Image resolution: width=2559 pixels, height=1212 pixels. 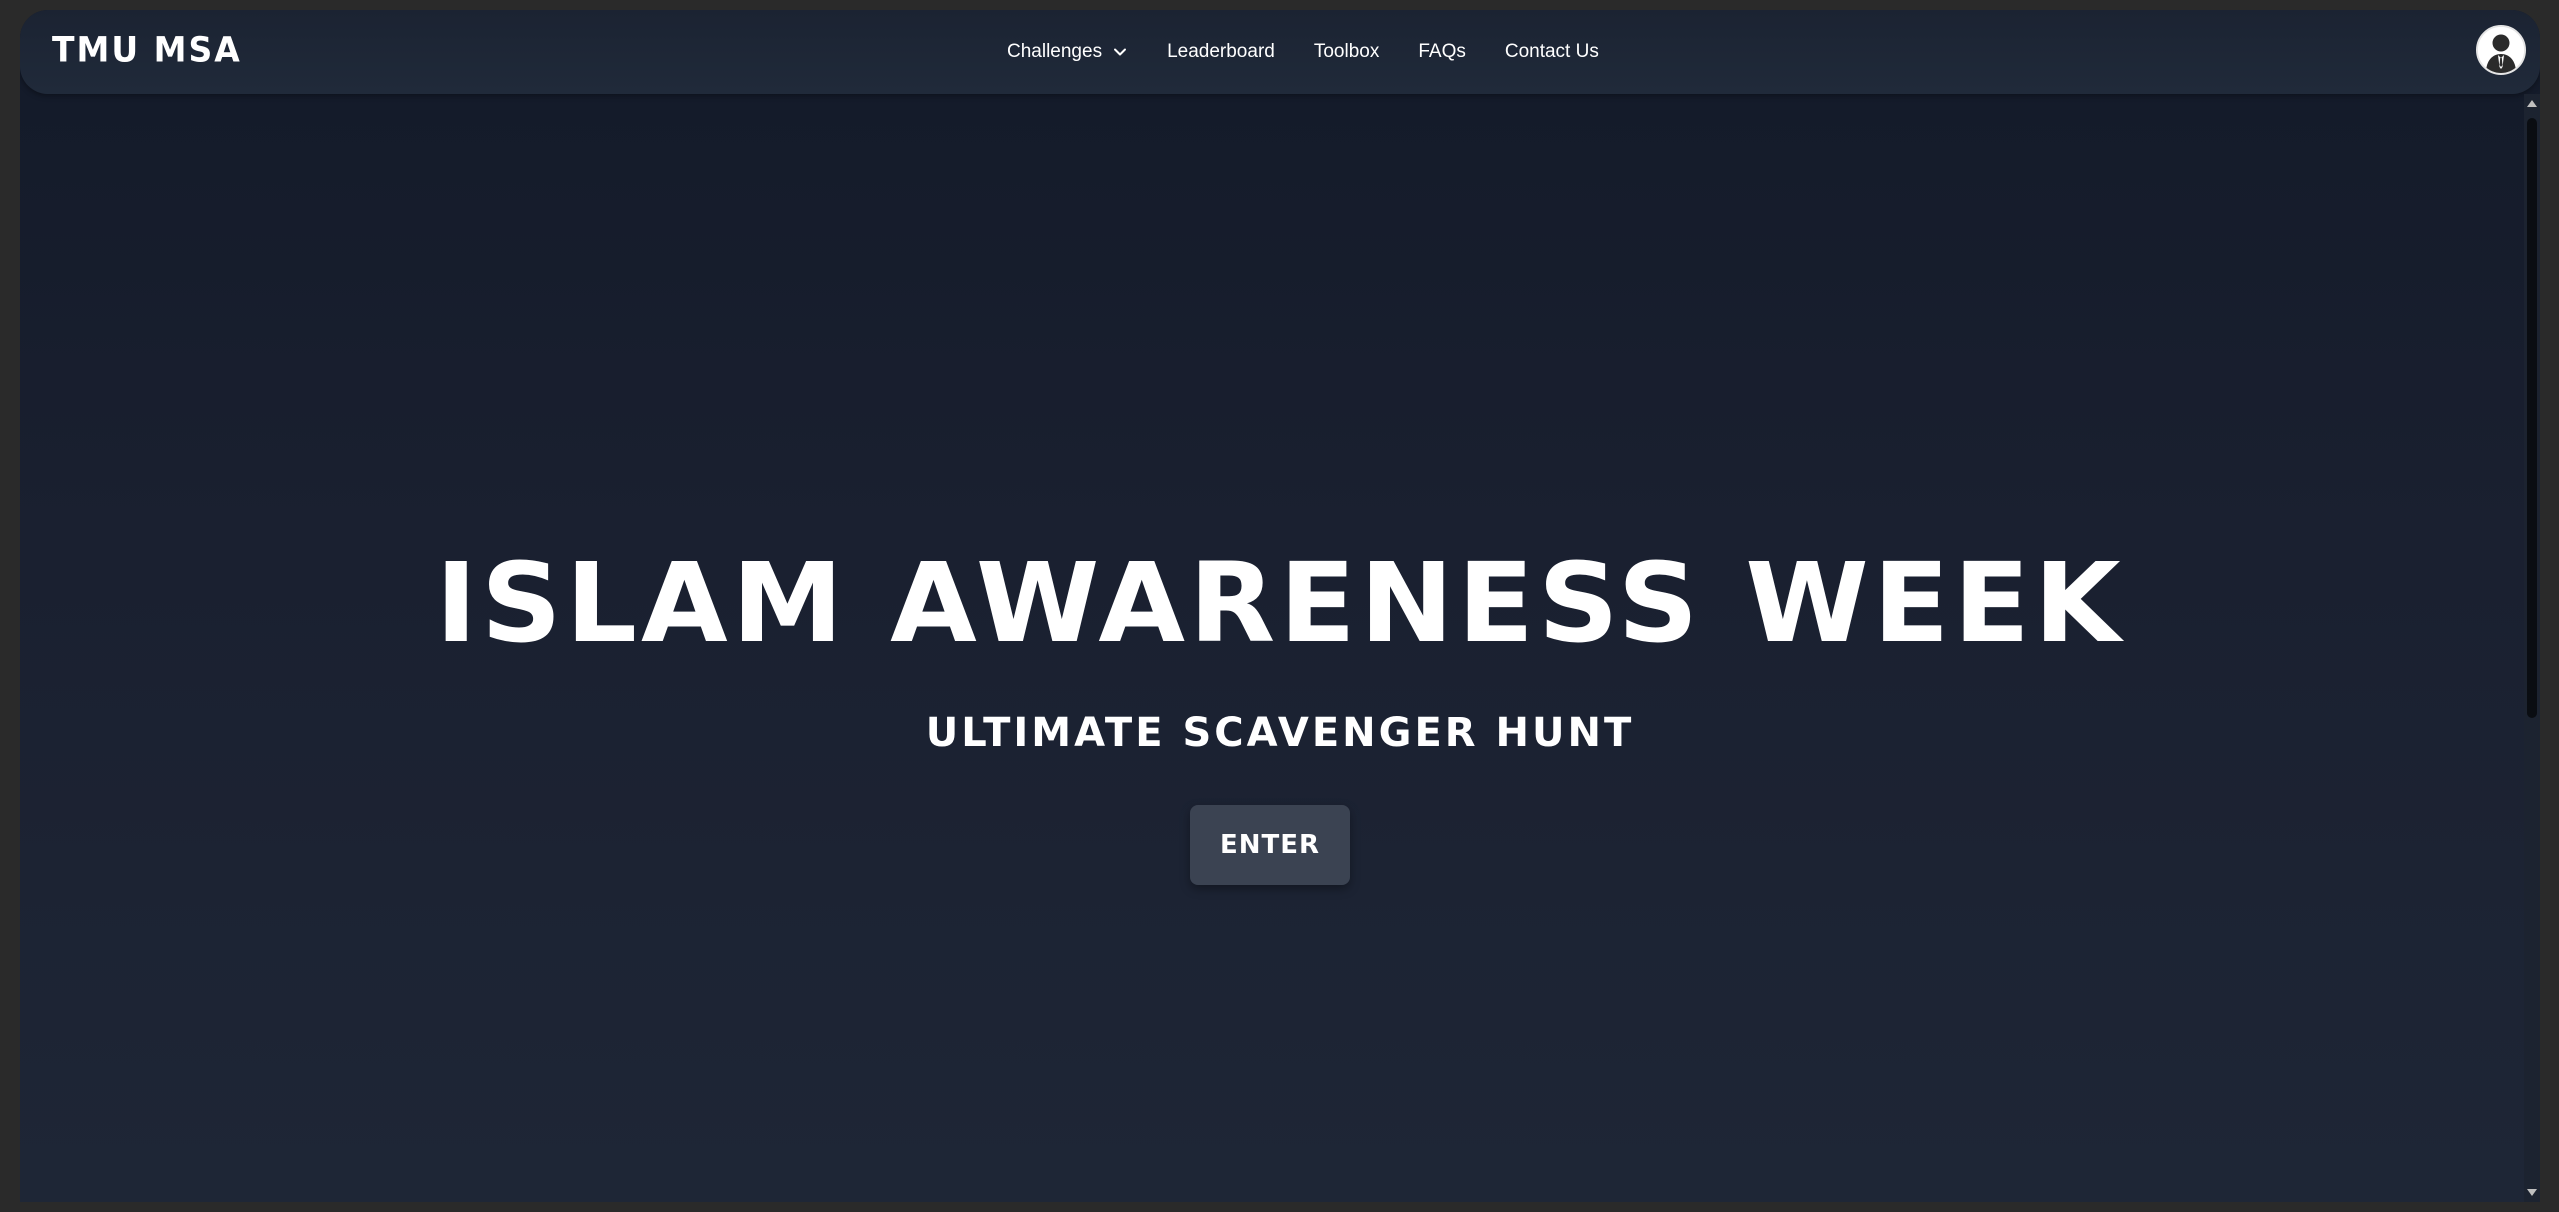 I want to click on vertical-scrollbar, so click(x=2532, y=648).